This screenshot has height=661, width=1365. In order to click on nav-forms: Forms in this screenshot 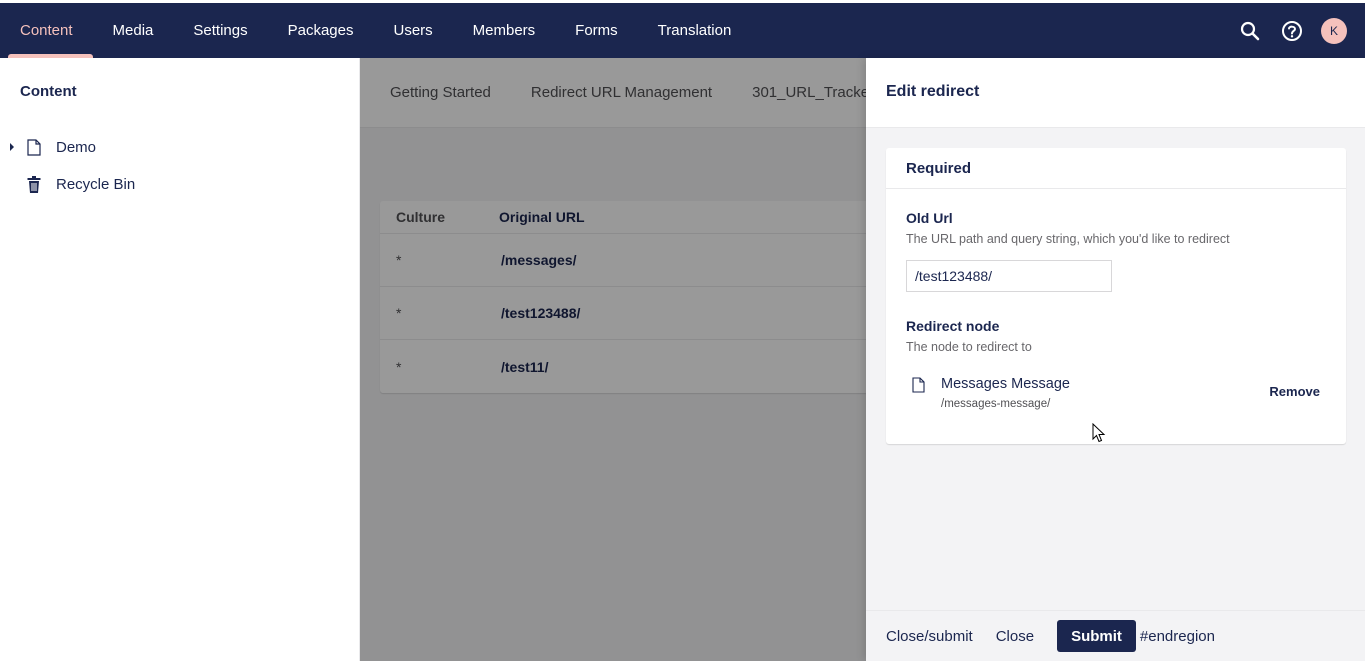, I will do `click(596, 30)`.